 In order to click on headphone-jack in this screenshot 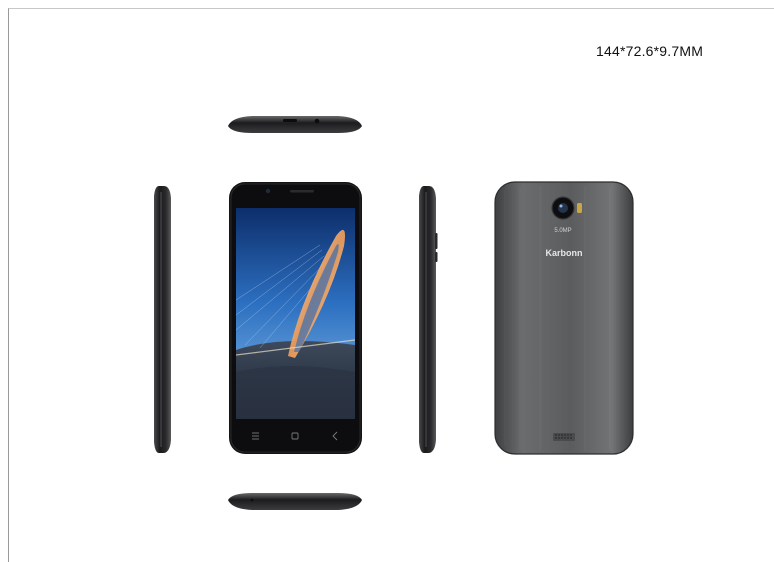, I will do `click(317, 121)`.